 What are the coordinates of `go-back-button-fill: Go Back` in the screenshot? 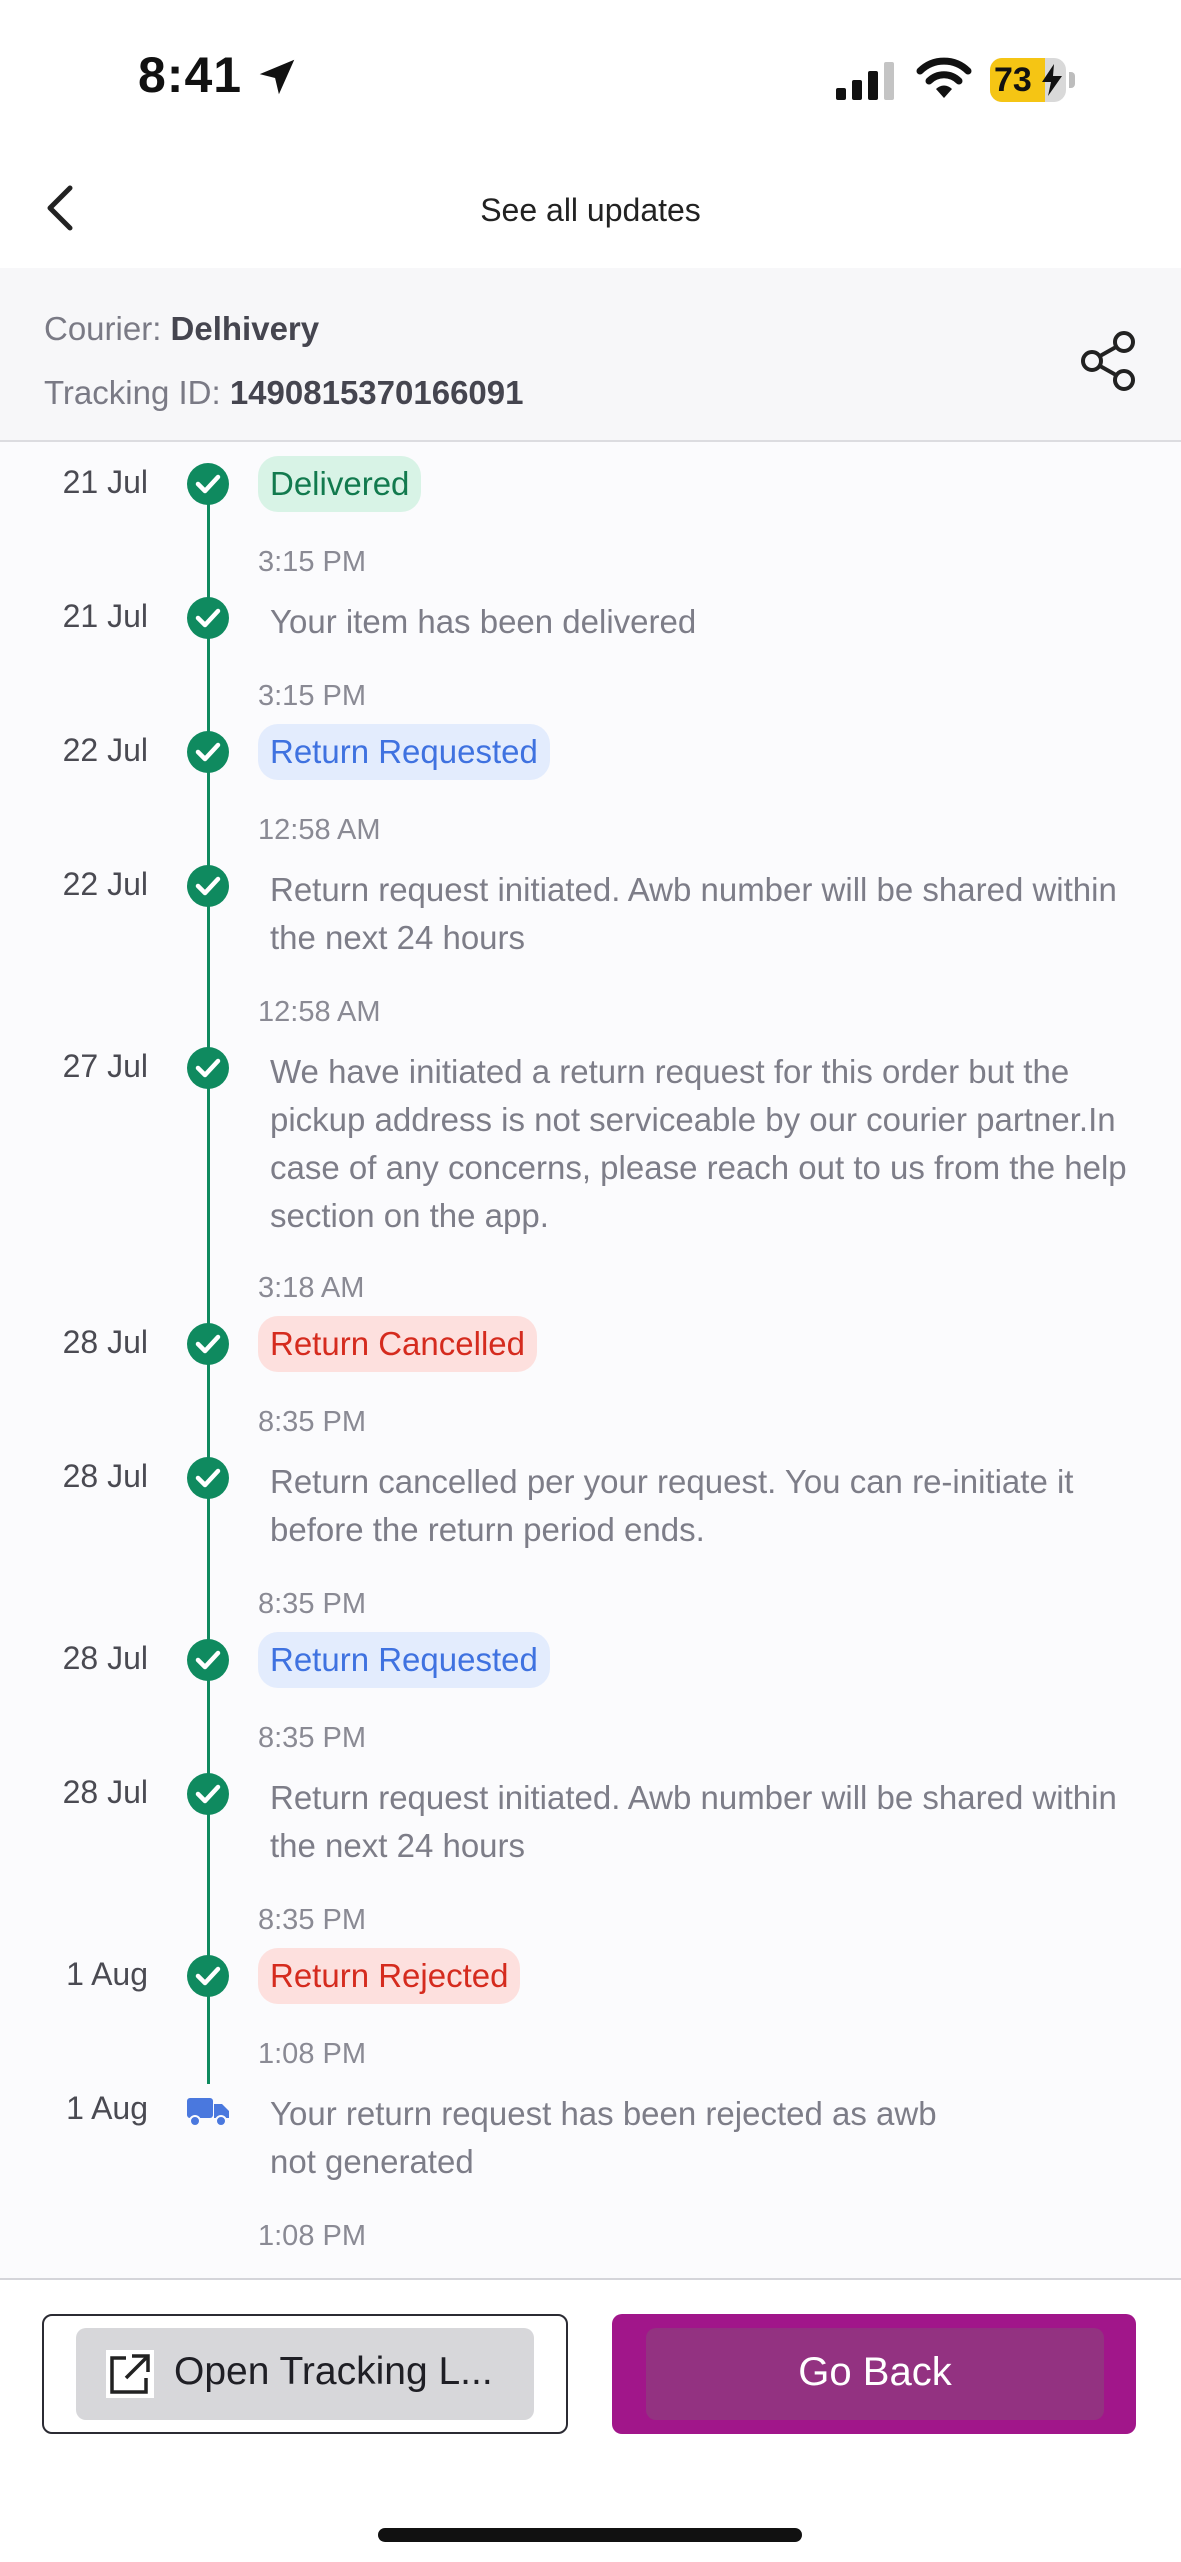 It's located at (875, 2374).